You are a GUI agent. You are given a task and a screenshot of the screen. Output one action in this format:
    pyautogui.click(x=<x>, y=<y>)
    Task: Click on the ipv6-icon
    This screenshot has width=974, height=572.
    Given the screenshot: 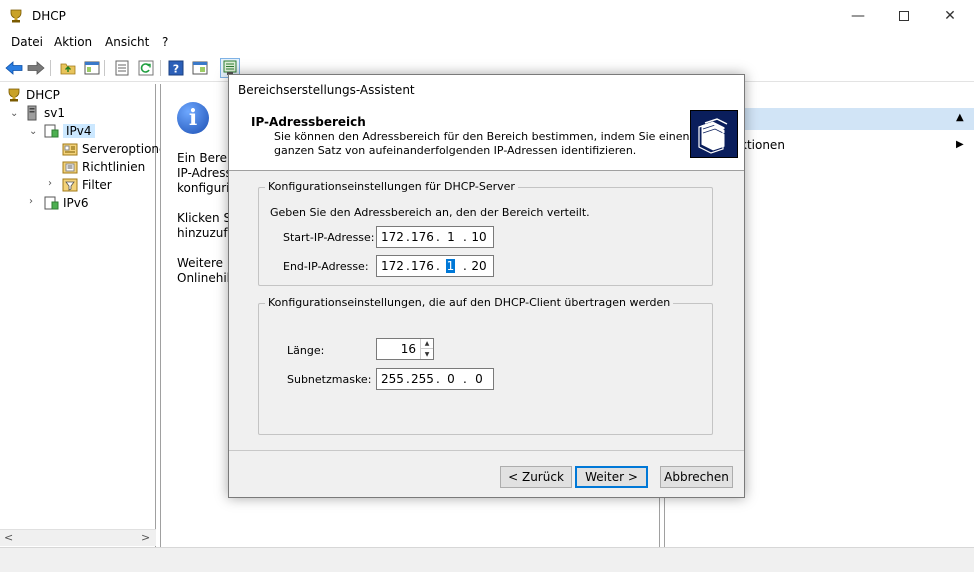 What is the action you would take?
    pyautogui.click(x=51, y=203)
    